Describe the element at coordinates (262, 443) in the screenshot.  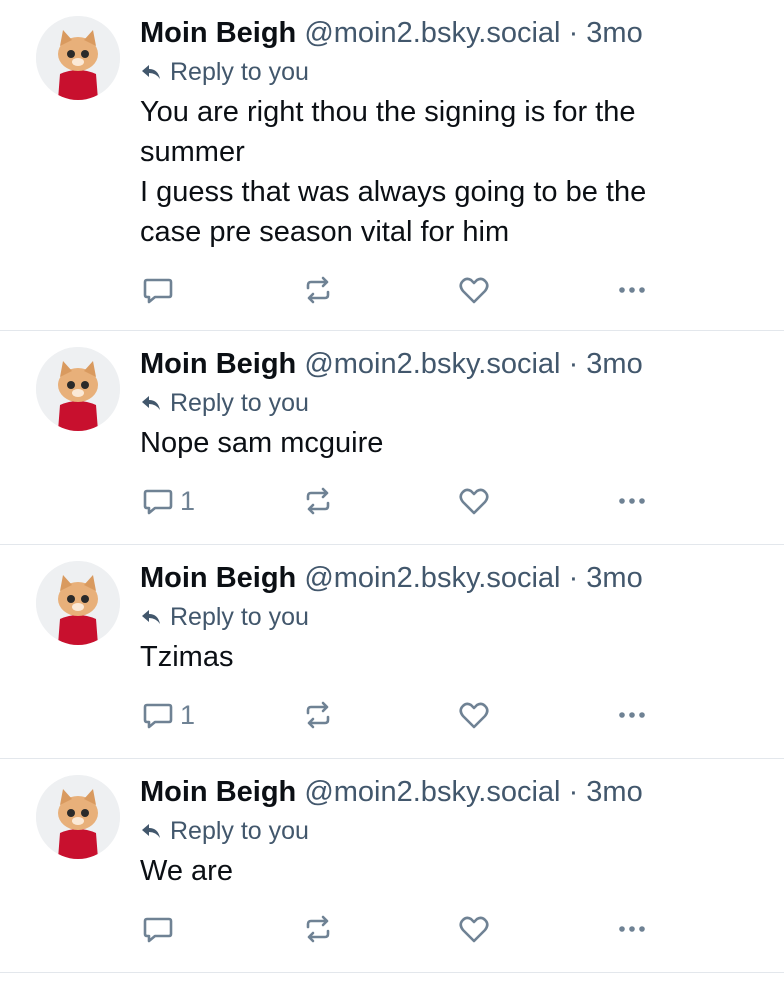
I see `post-text-line: Nope sam mcguire` at that location.